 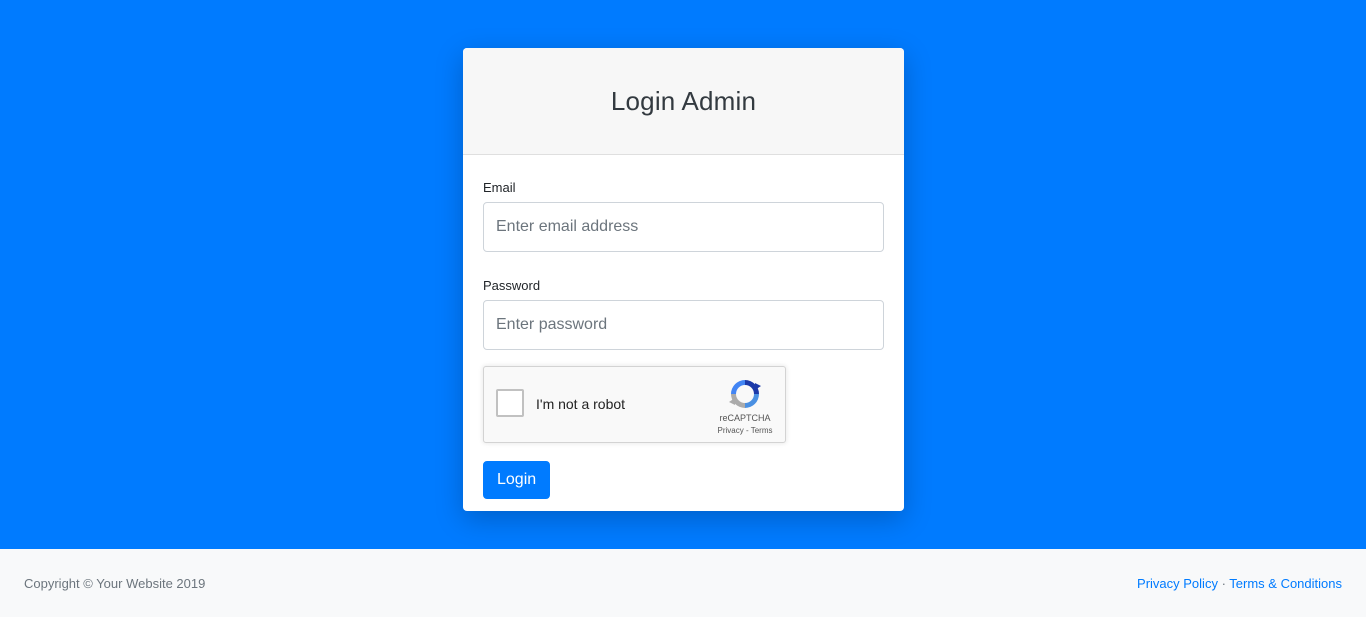 What do you see at coordinates (1177, 583) in the screenshot?
I see `privacy-policy-link: Privacy Policy` at bounding box center [1177, 583].